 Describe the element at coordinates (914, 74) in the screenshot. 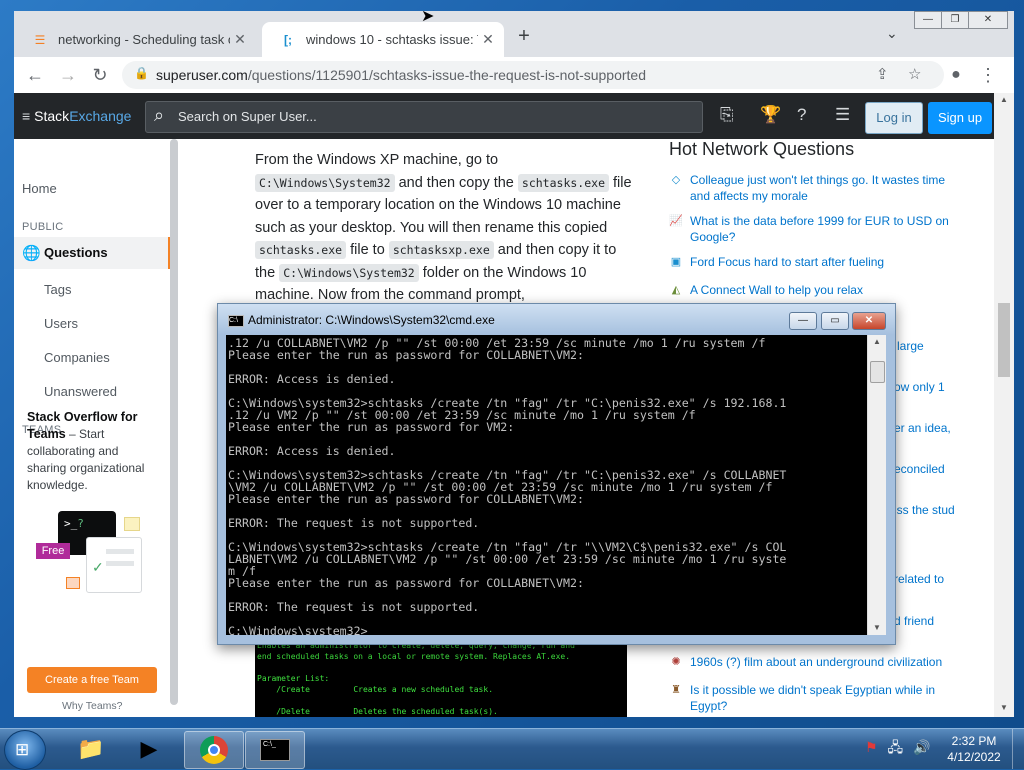

I see `bookmark-star-icon: ☆` at that location.